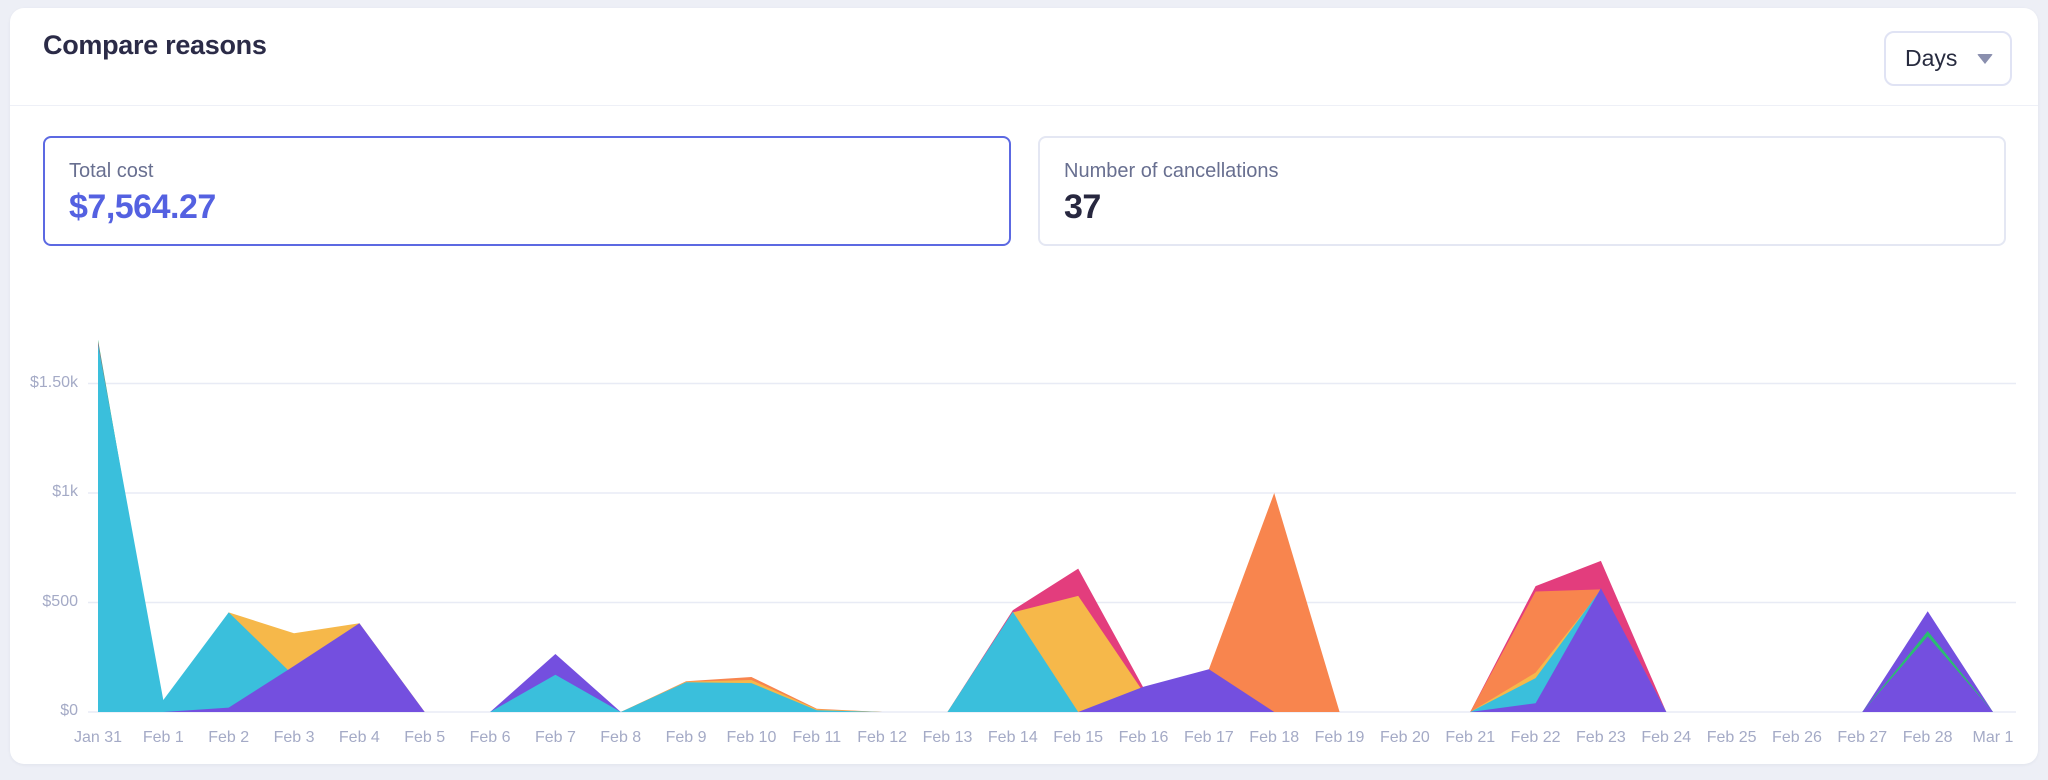 This screenshot has width=2048, height=780. I want to click on x-axis-tick-label: Mar 1, so click(1993, 737).